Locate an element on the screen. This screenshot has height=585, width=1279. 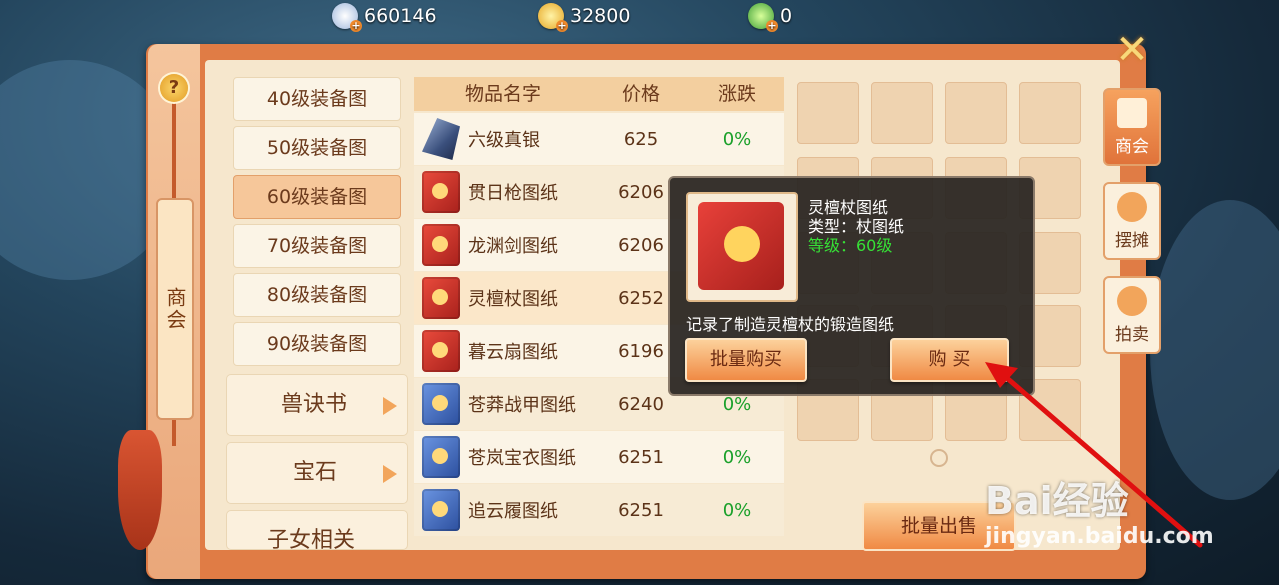
tab-label: 商会 is located at coordinates (1132, 147).